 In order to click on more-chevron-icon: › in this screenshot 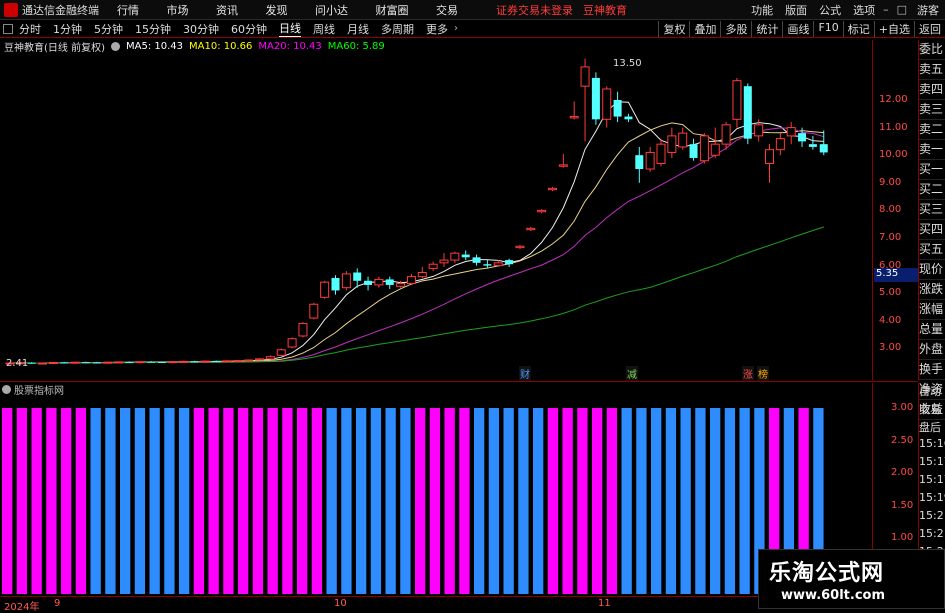, I will do `click(456, 28)`.